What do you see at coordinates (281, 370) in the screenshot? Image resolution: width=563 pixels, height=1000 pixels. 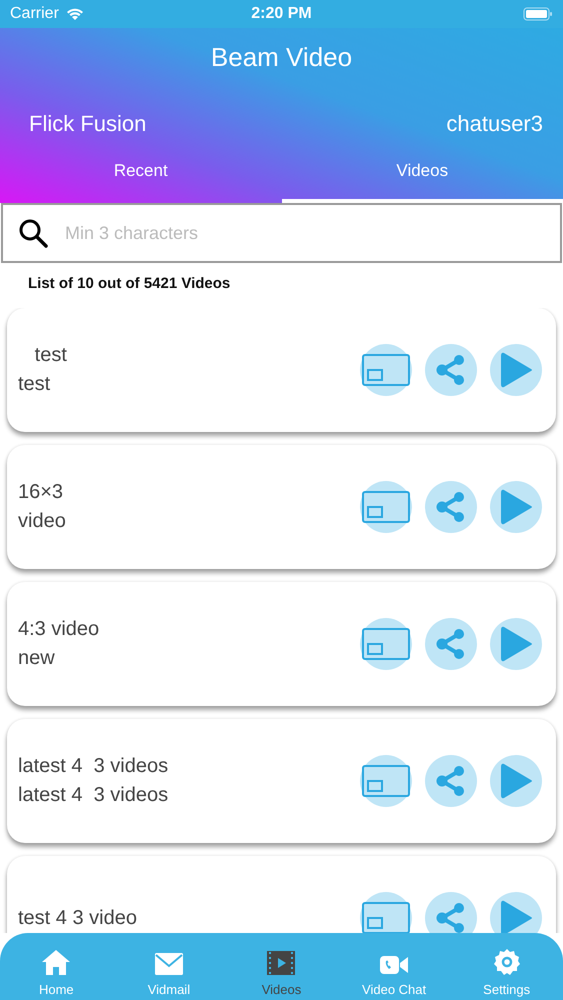 I see `video-card: test test` at bounding box center [281, 370].